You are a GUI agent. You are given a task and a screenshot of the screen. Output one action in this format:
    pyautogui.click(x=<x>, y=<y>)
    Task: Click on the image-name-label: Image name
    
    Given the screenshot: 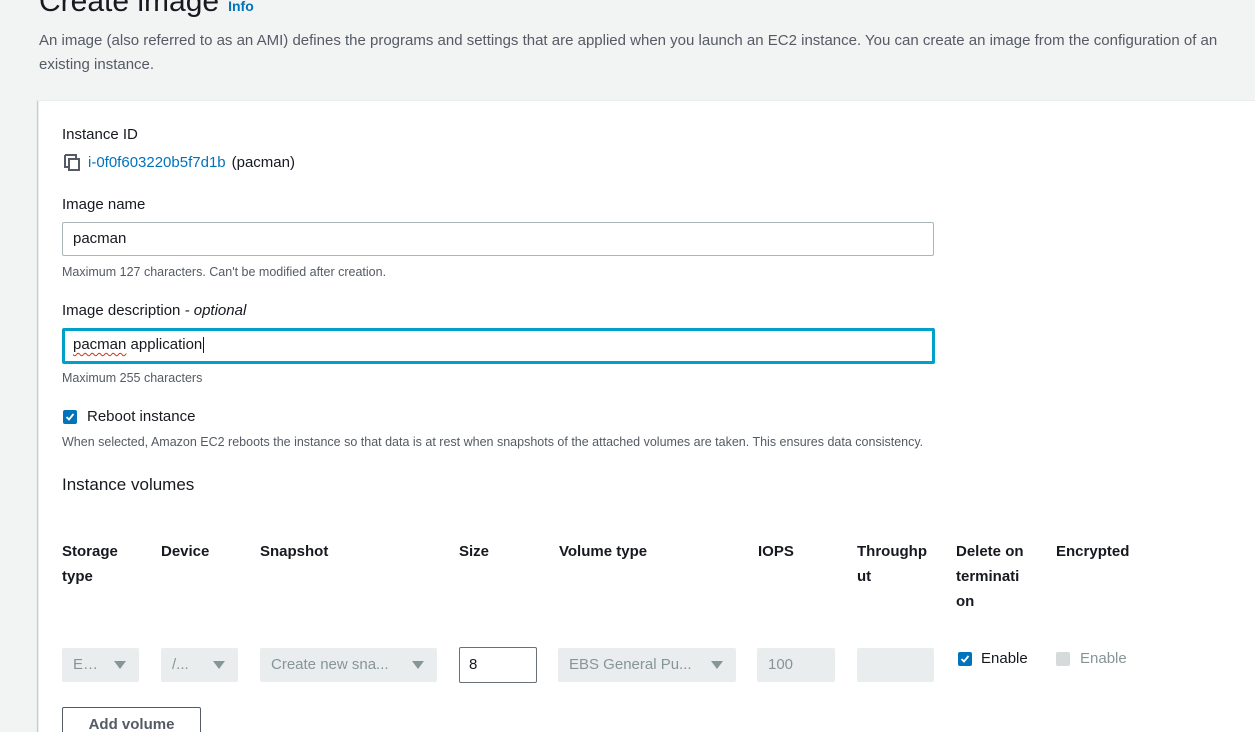 What is the action you would take?
    pyautogui.click(x=104, y=204)
    